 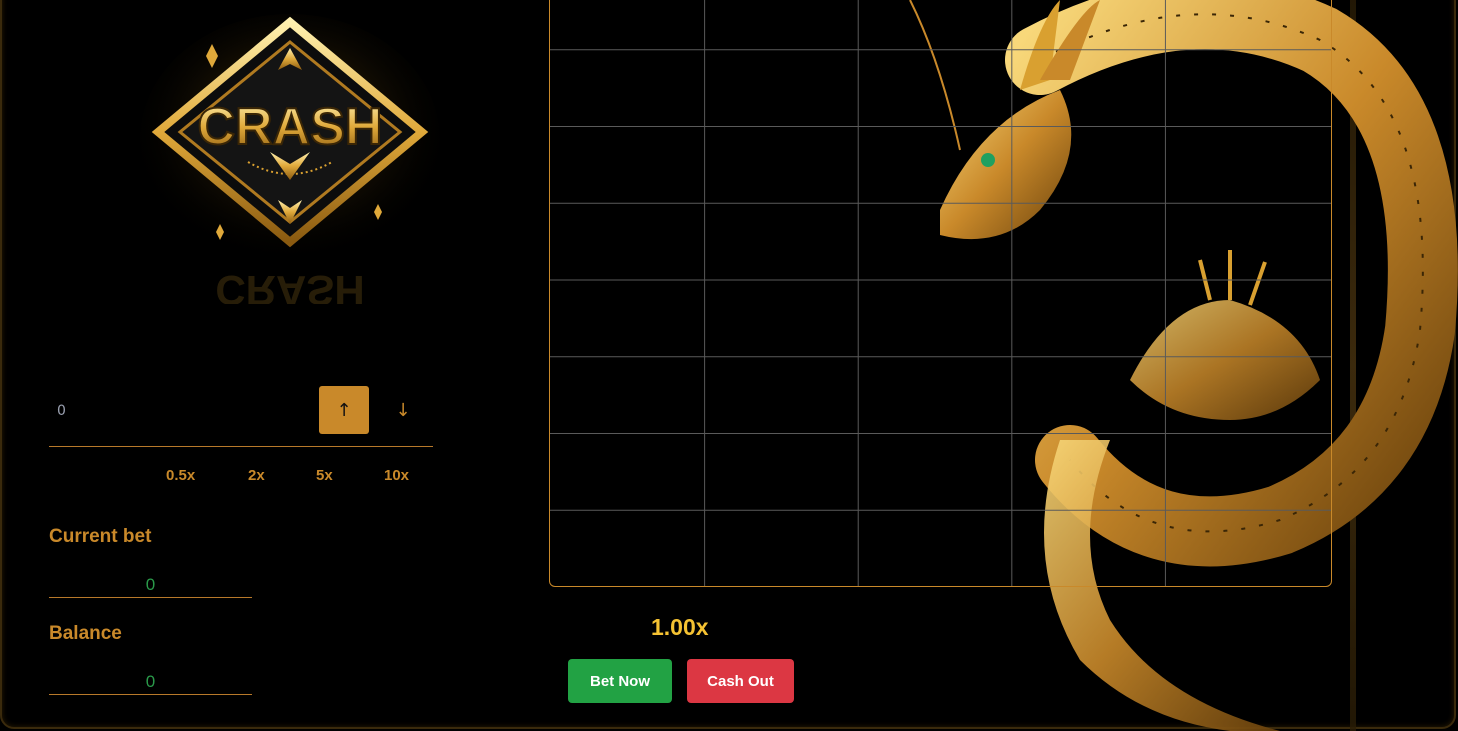 I want to click on bet-now-button: Bet Now, so click(x=620, y=681).